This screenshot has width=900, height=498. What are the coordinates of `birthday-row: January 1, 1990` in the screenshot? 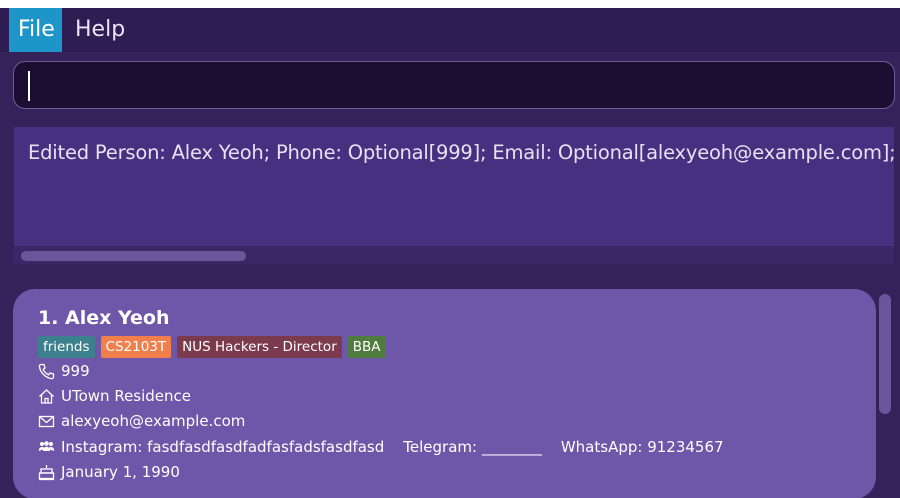 It's located at (109, 472).